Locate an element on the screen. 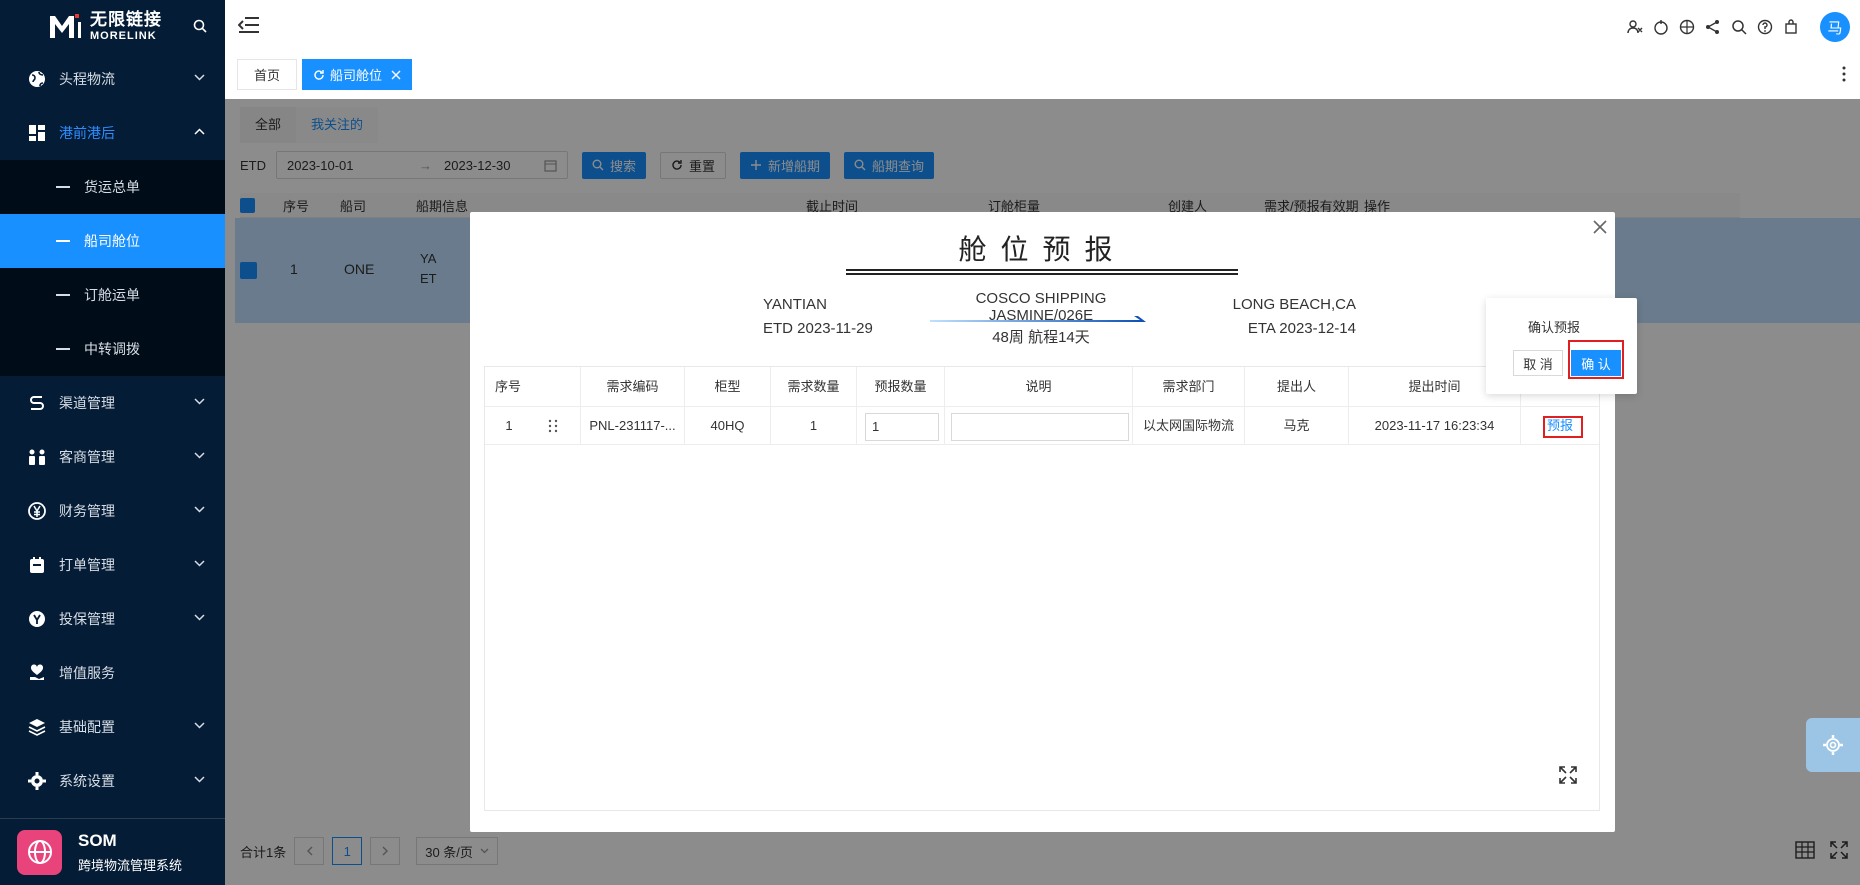  expand-icon is located at coordinates (1568, 775).